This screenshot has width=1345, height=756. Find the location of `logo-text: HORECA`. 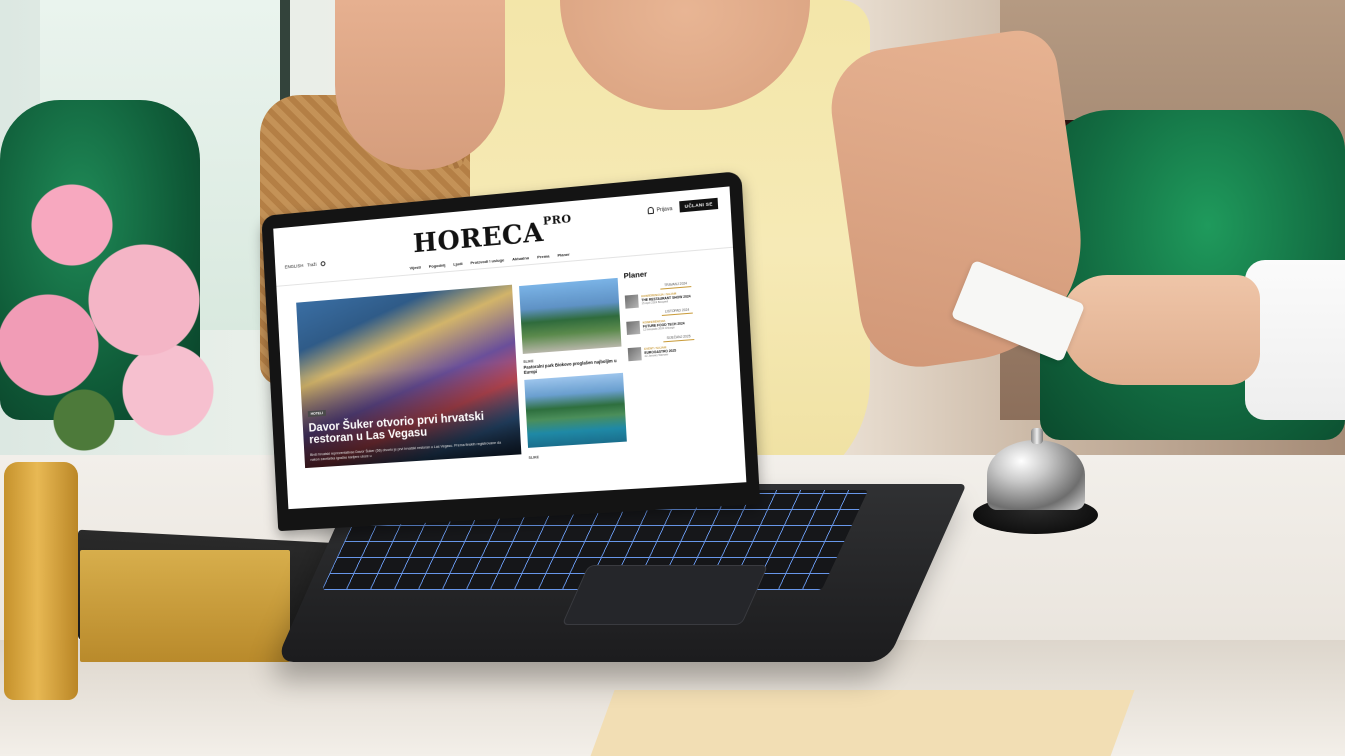

logo-text: HORECA is located at coordinates (478, 238).